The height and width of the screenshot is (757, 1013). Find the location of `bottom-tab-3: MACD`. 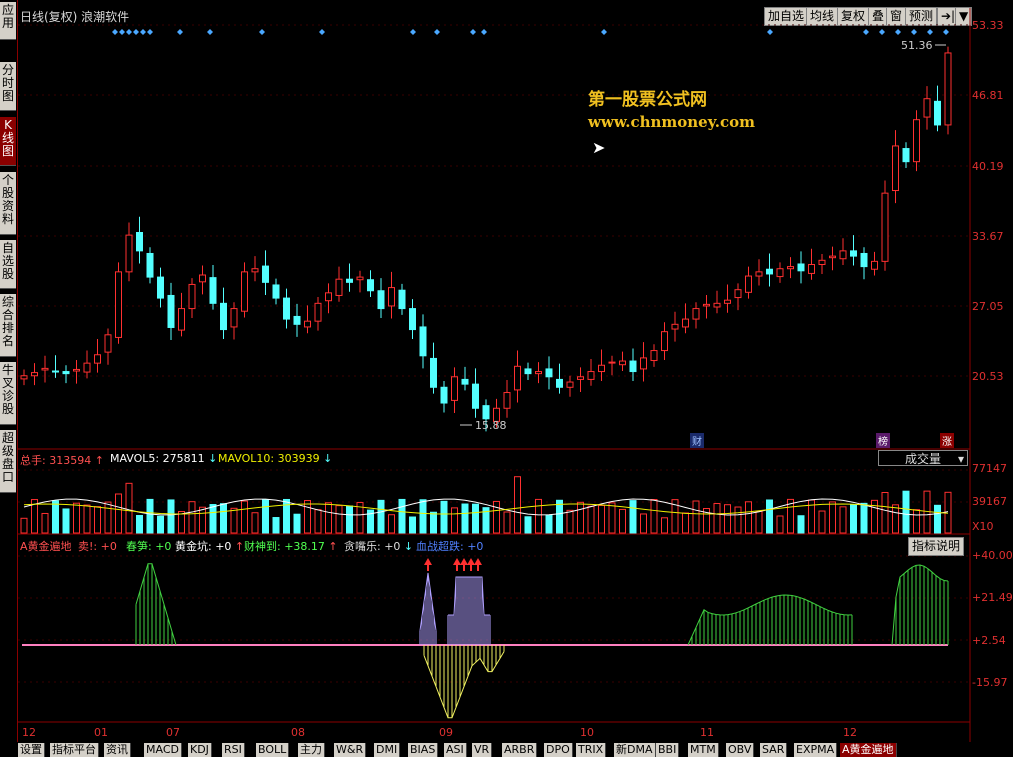

bottom-tab-3: MACD is located at coordinates (163, 750).